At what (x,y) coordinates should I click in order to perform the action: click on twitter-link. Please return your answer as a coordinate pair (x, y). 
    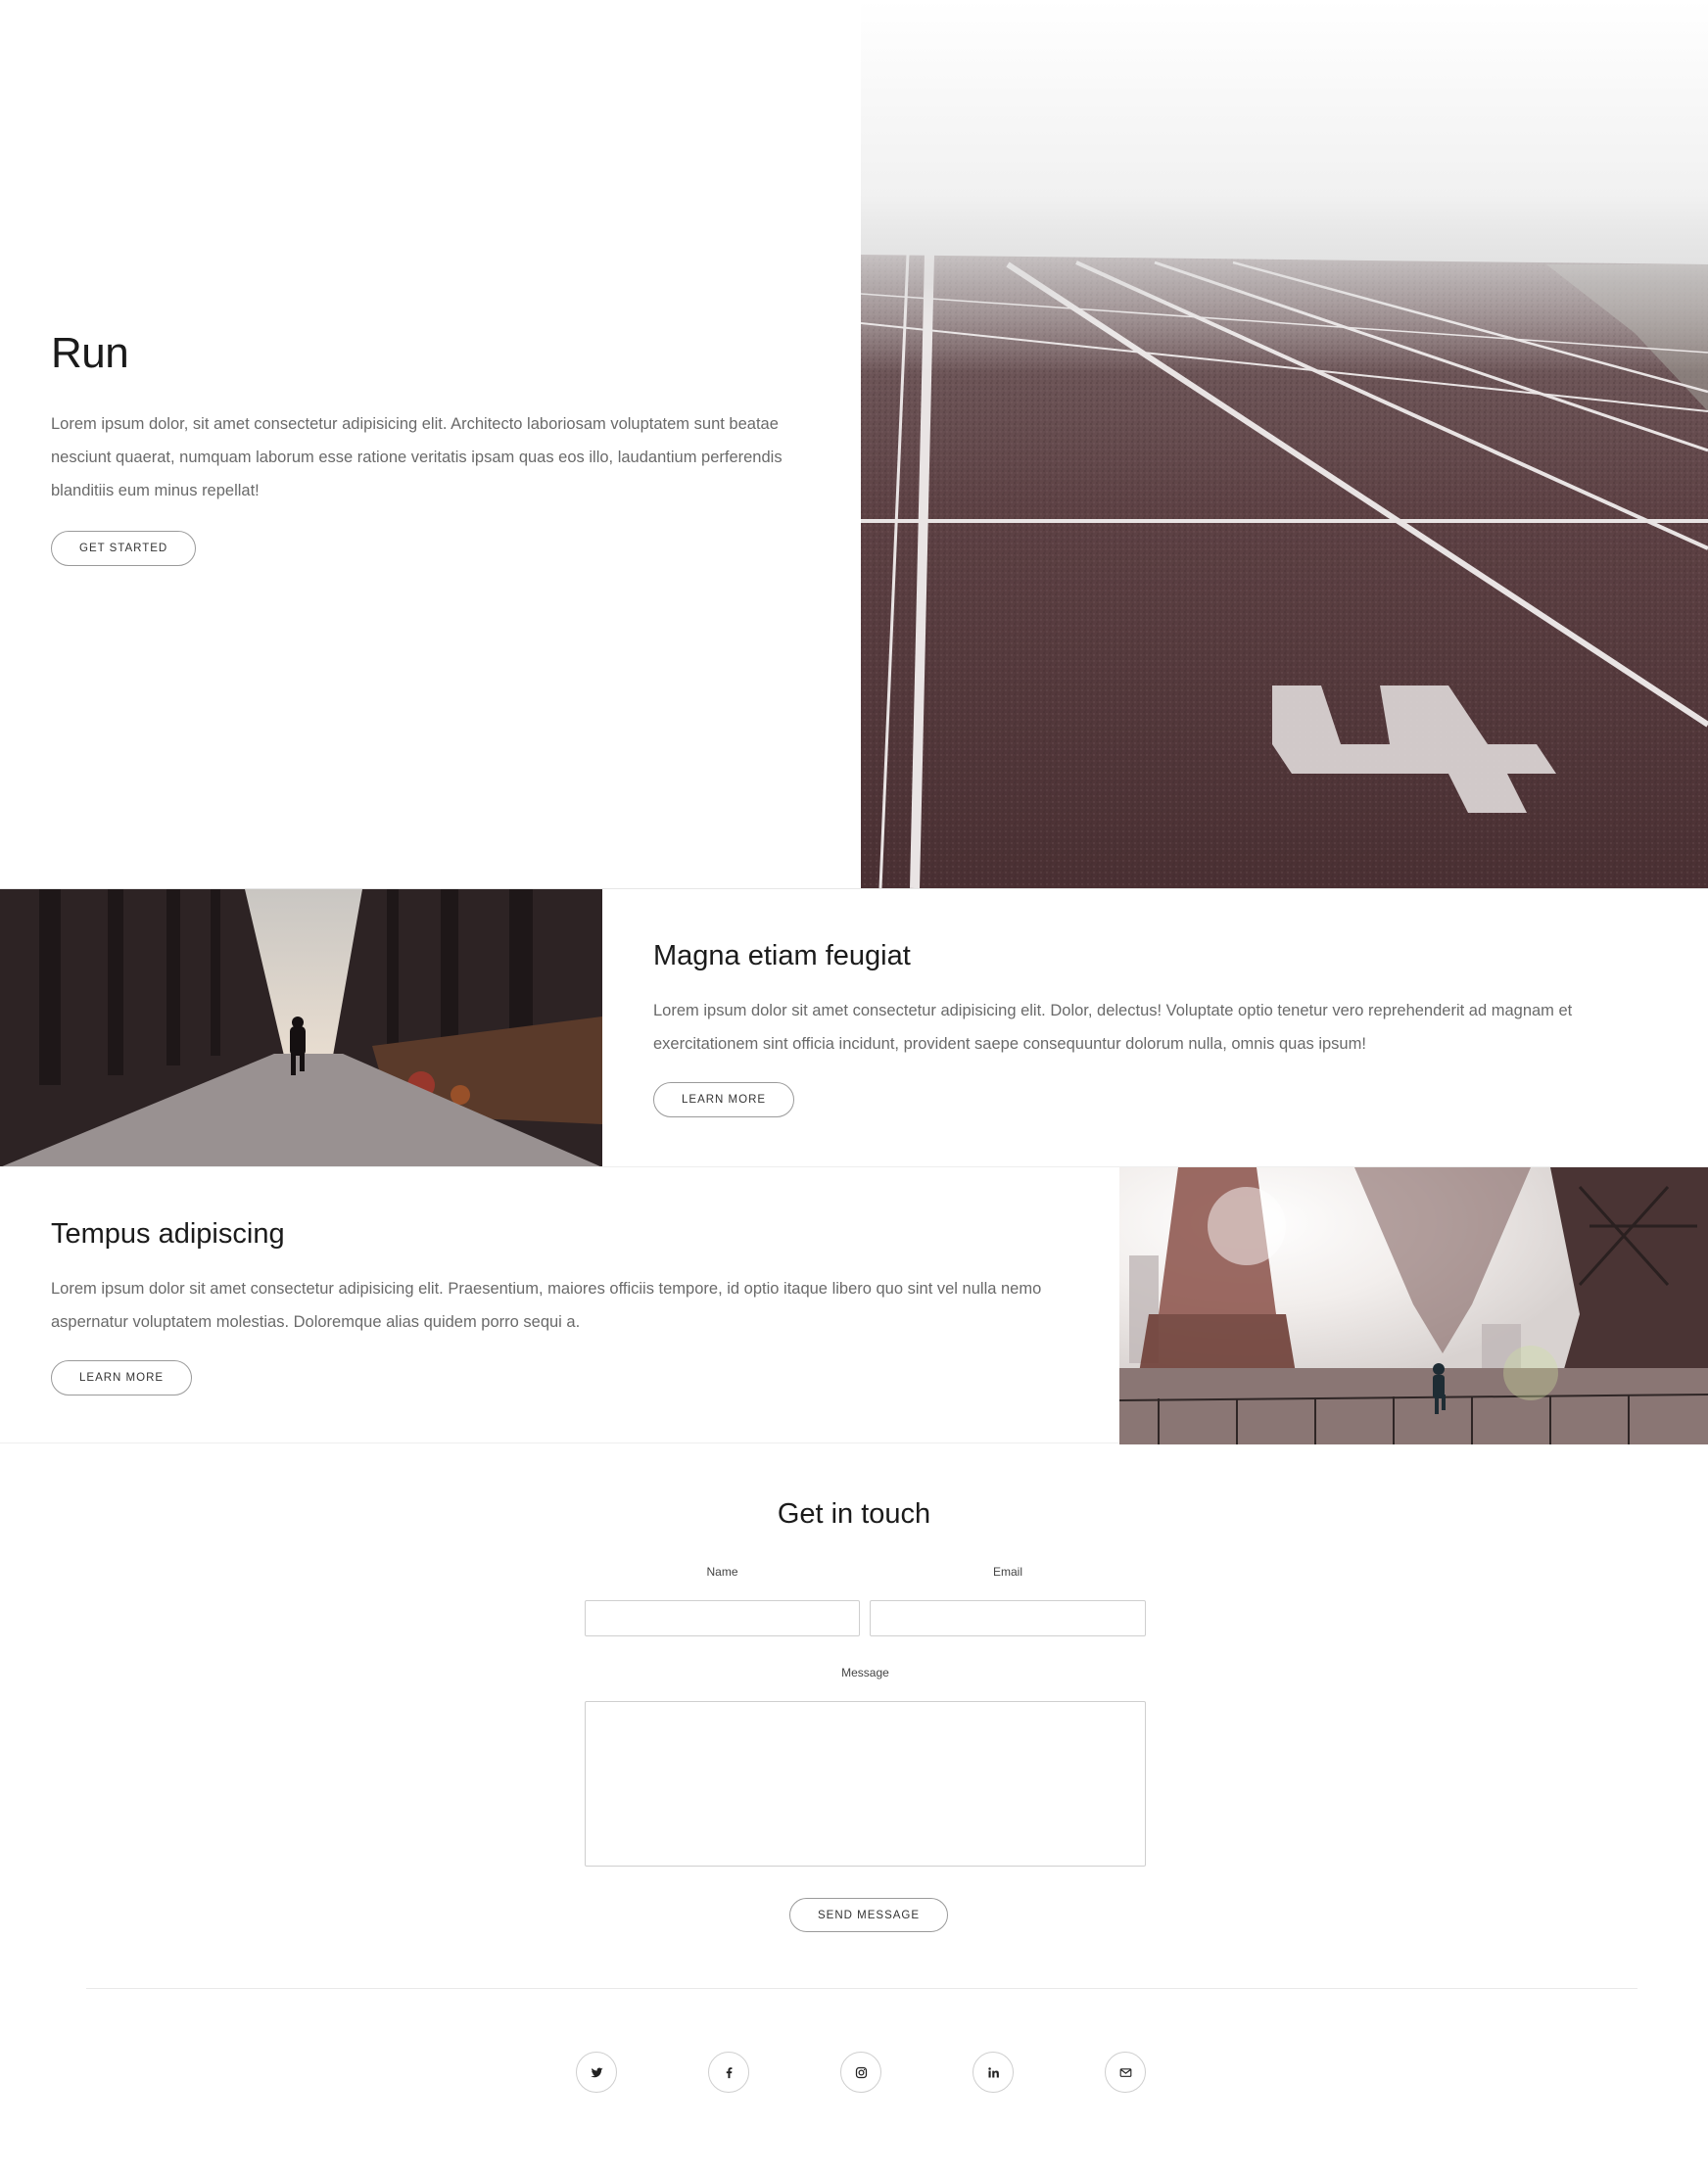
    Looking at the image, I should click on (596, 2072).